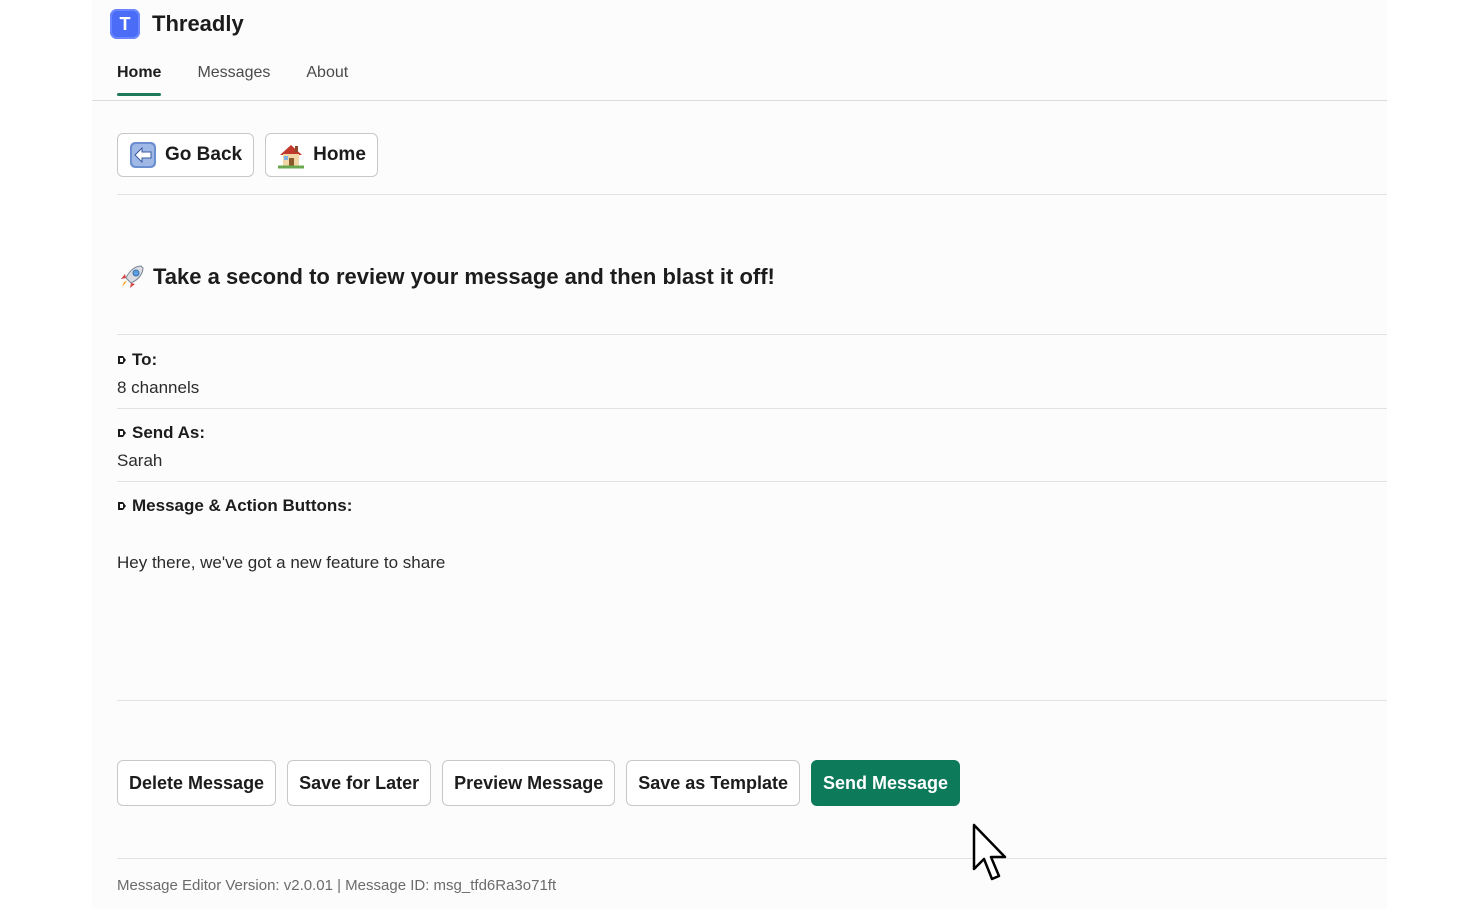  I want to click on tab-bar: Home Messages About, so click(232, 80).